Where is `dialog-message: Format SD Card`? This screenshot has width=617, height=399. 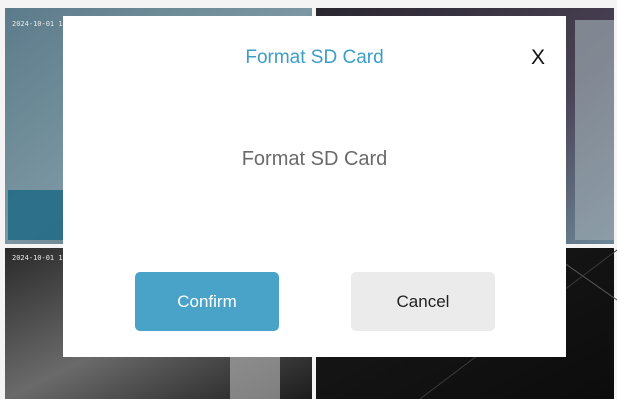
dialog-message: Format SD Card is located at coordinates (314, 159).